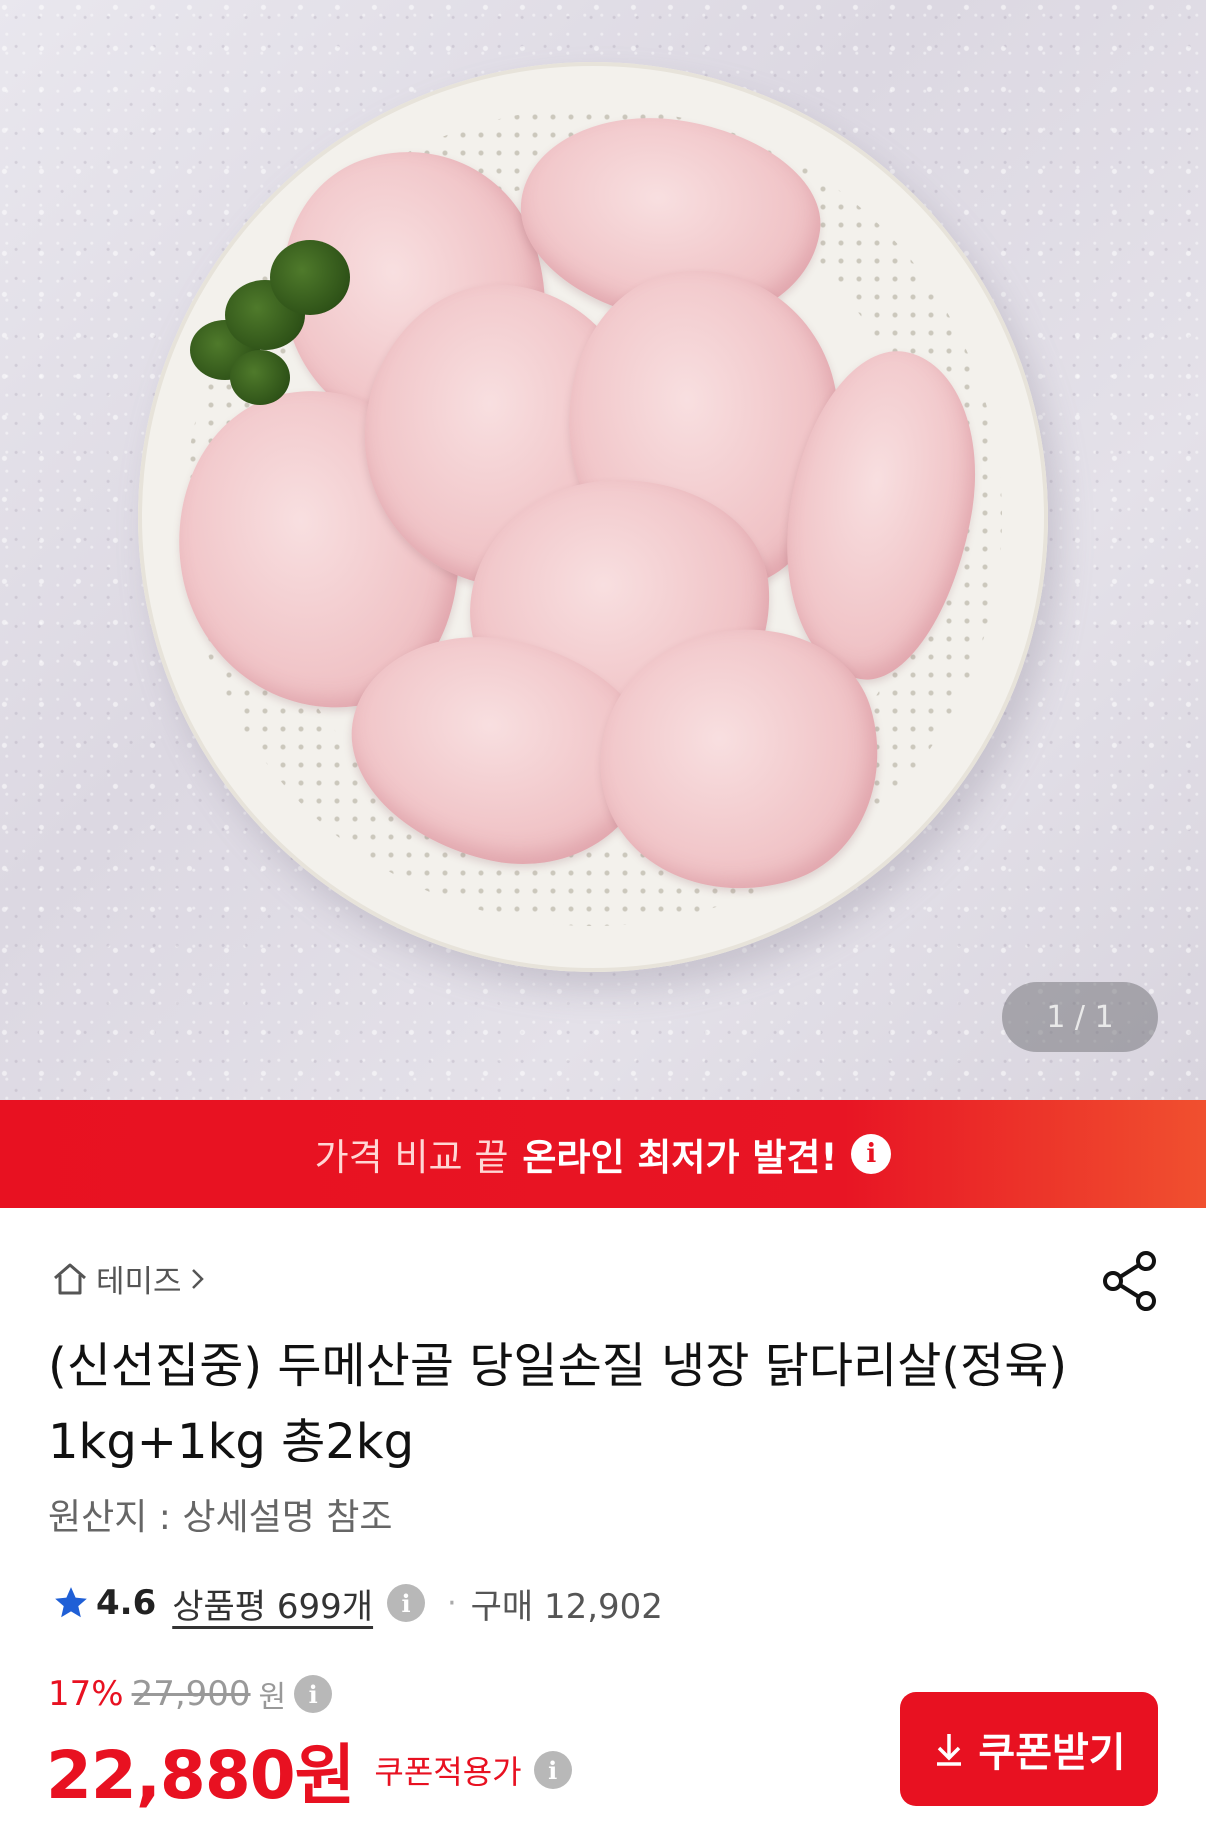 The width and height of the screenshot is (1206, 1824). What do you see at coordinates (200, 1775) in the screenshot?
I see `sale-price: 22,880원` at bounding box center [200, 1775].